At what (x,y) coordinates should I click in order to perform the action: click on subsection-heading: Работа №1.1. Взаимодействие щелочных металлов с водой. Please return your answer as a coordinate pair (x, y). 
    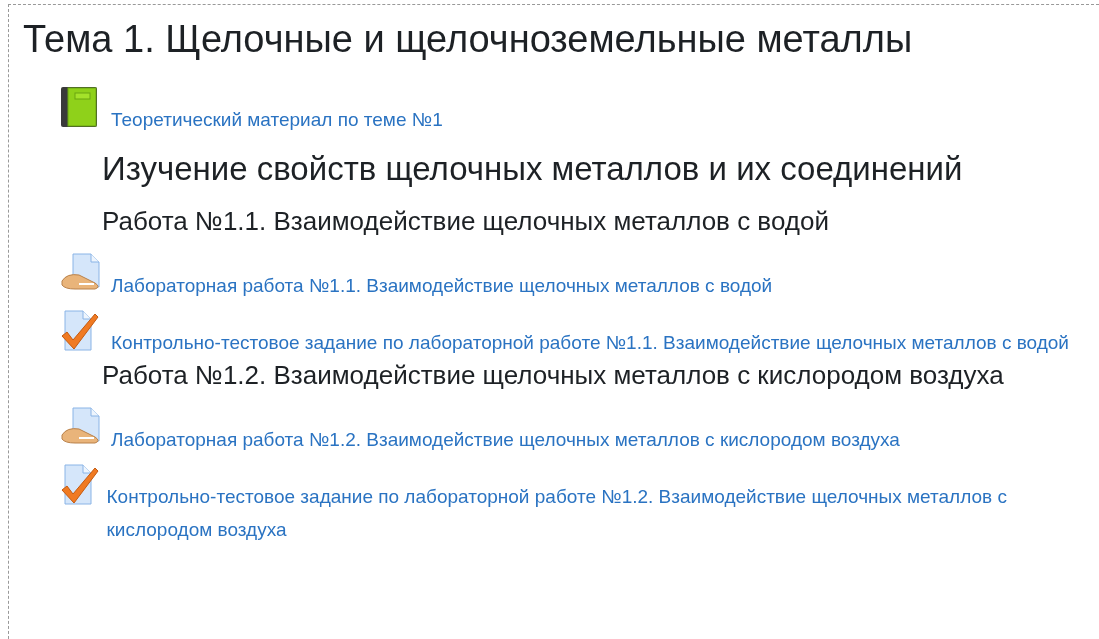
    Looking at the image, I should click on (465, 221).